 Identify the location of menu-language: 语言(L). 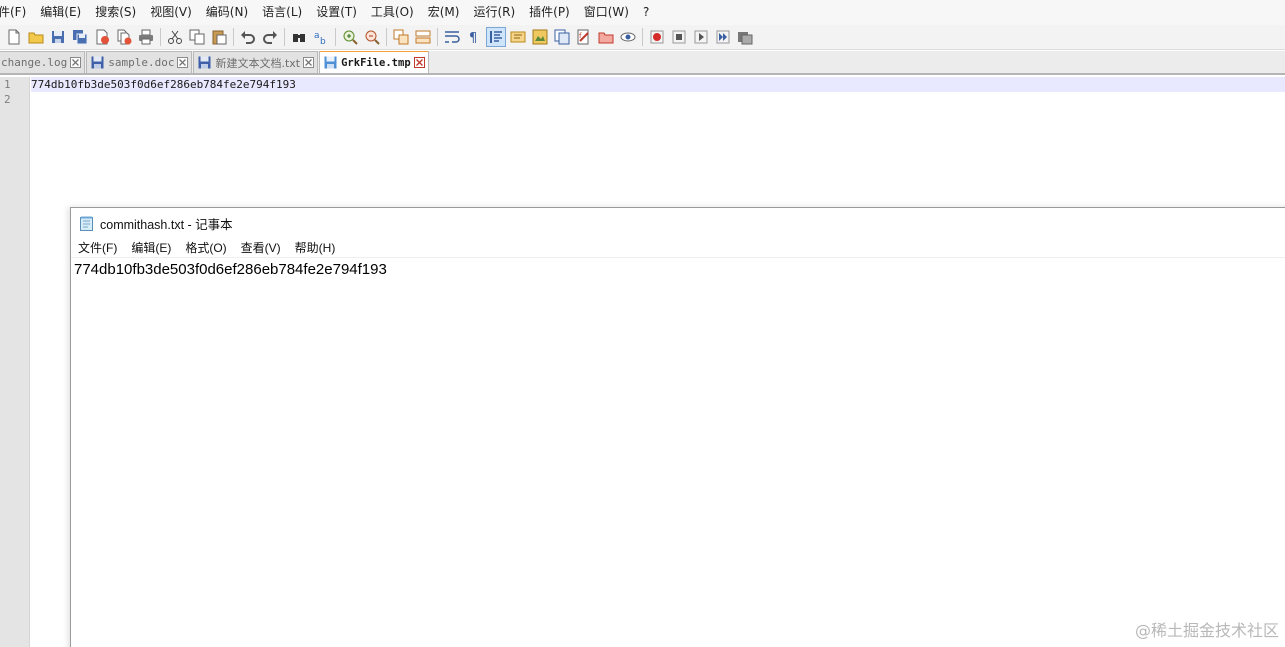
(282, 12).